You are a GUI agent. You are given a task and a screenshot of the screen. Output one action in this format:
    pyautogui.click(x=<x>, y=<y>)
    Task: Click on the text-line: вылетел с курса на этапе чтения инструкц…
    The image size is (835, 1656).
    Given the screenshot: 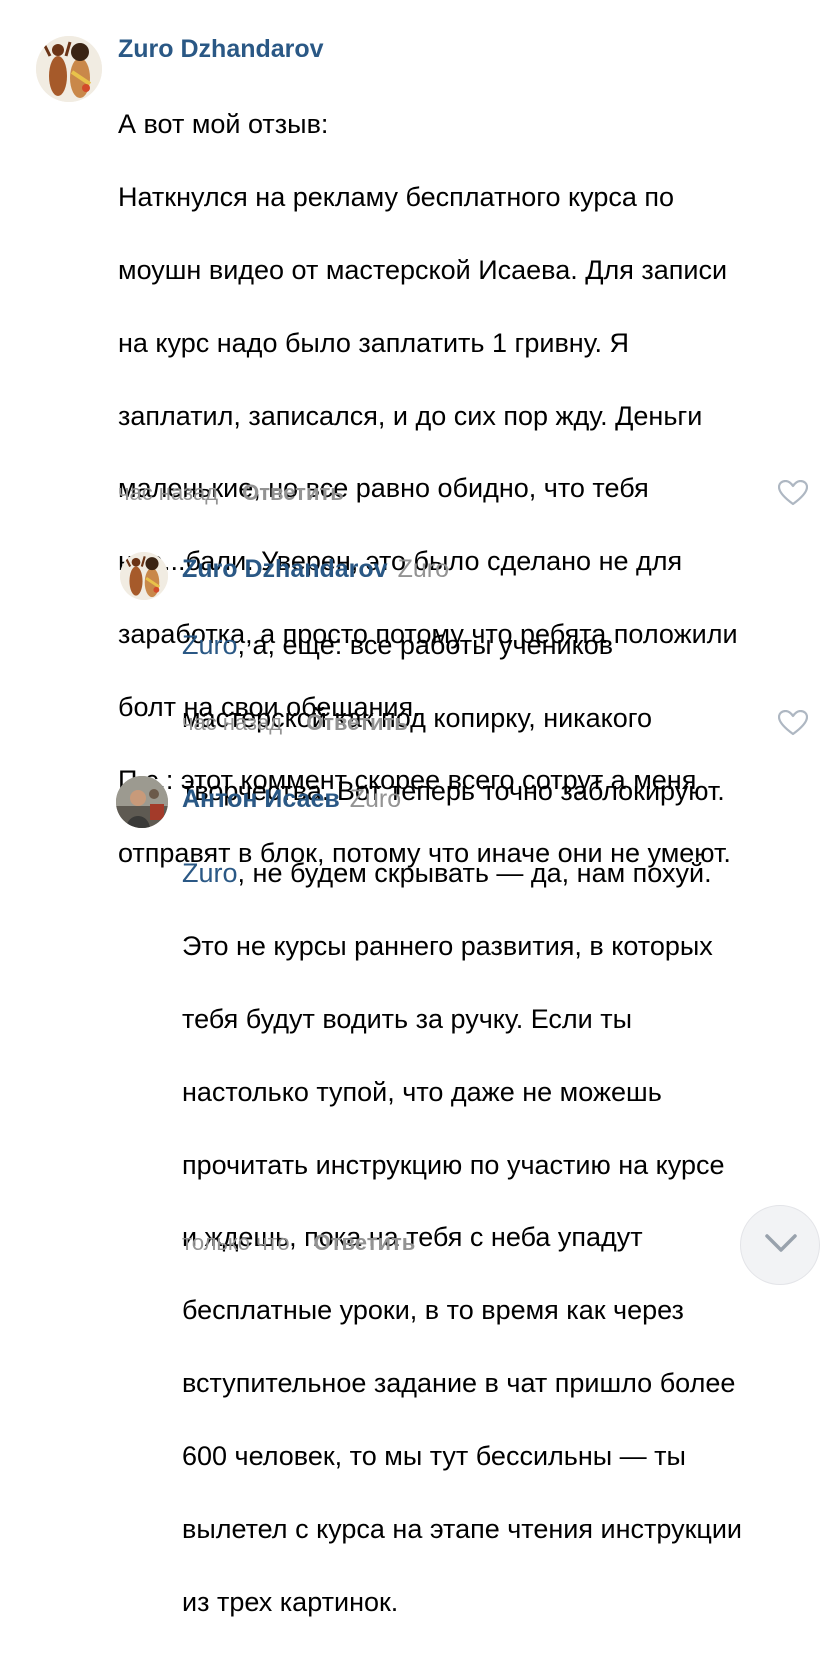 What is the action you would take?
    pyautogui.click(x=462, y=1528)
    